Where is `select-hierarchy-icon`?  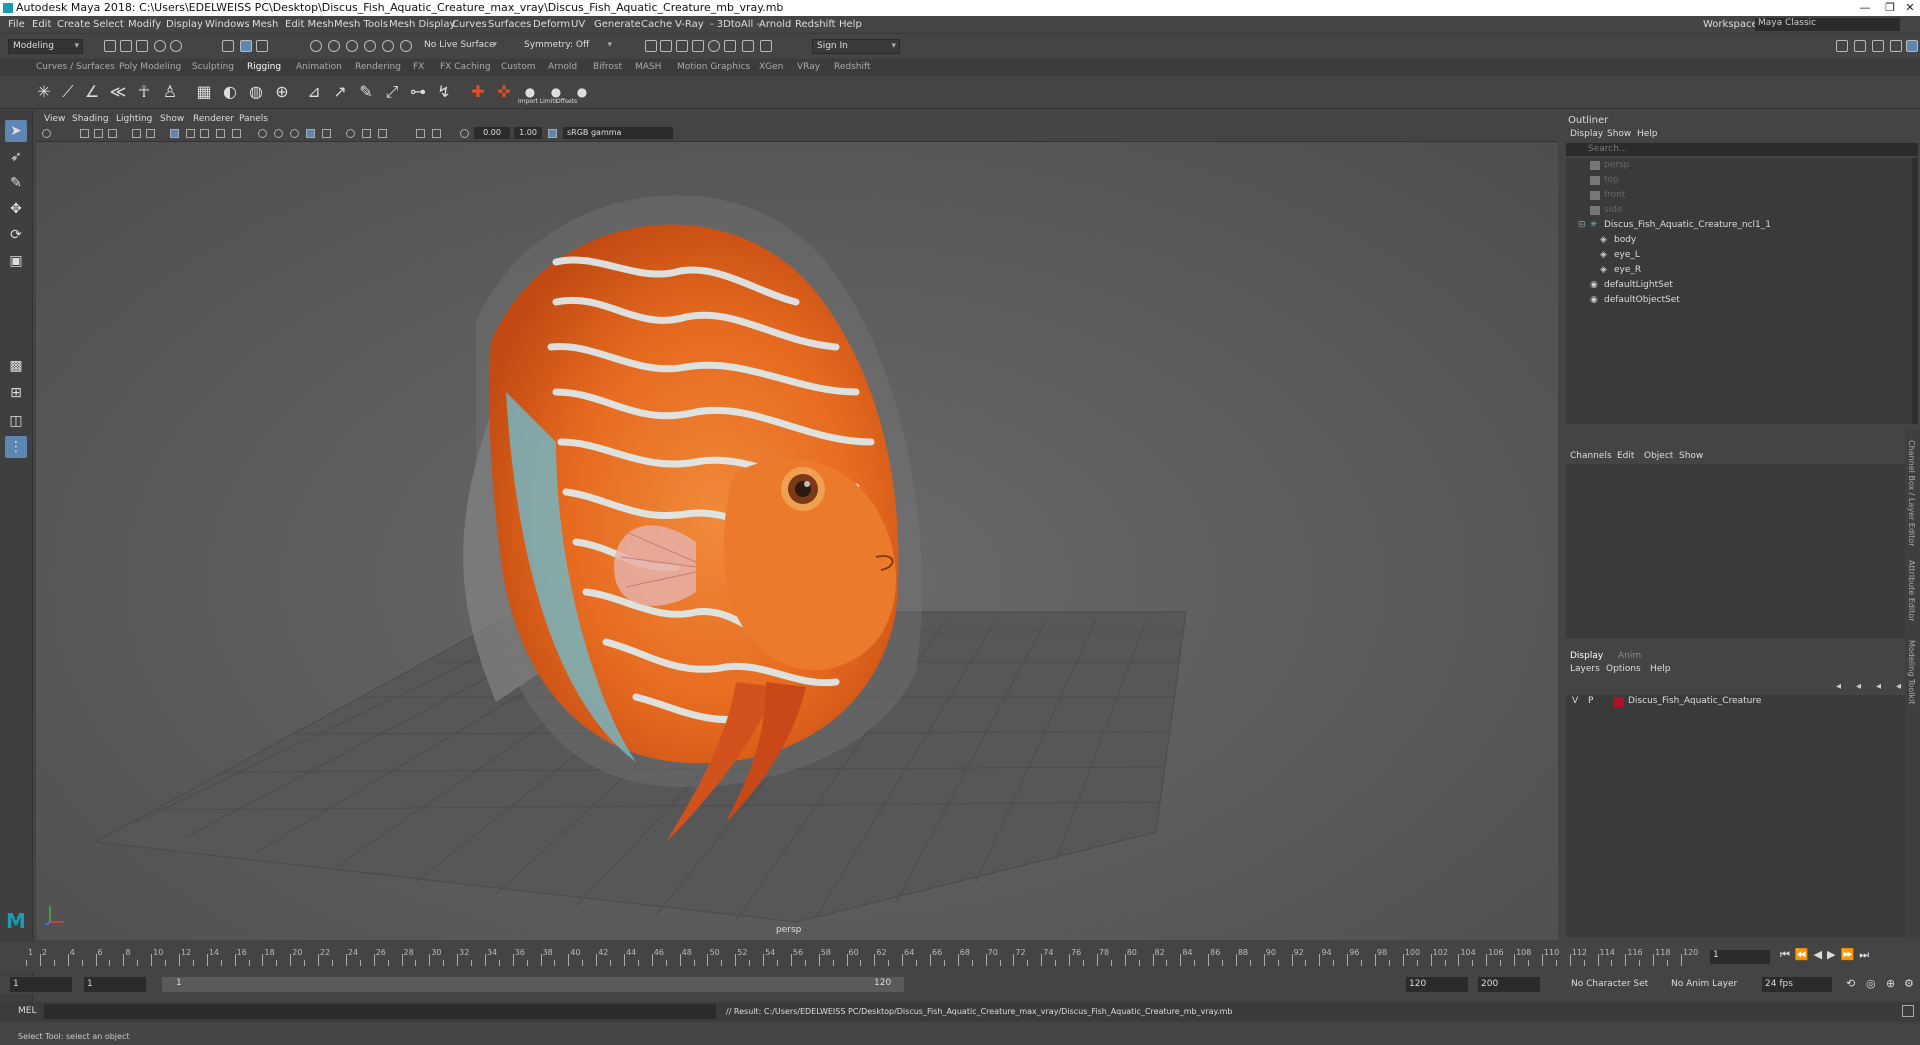
select-hierarchy-icon is located at coordinates (228, 46).